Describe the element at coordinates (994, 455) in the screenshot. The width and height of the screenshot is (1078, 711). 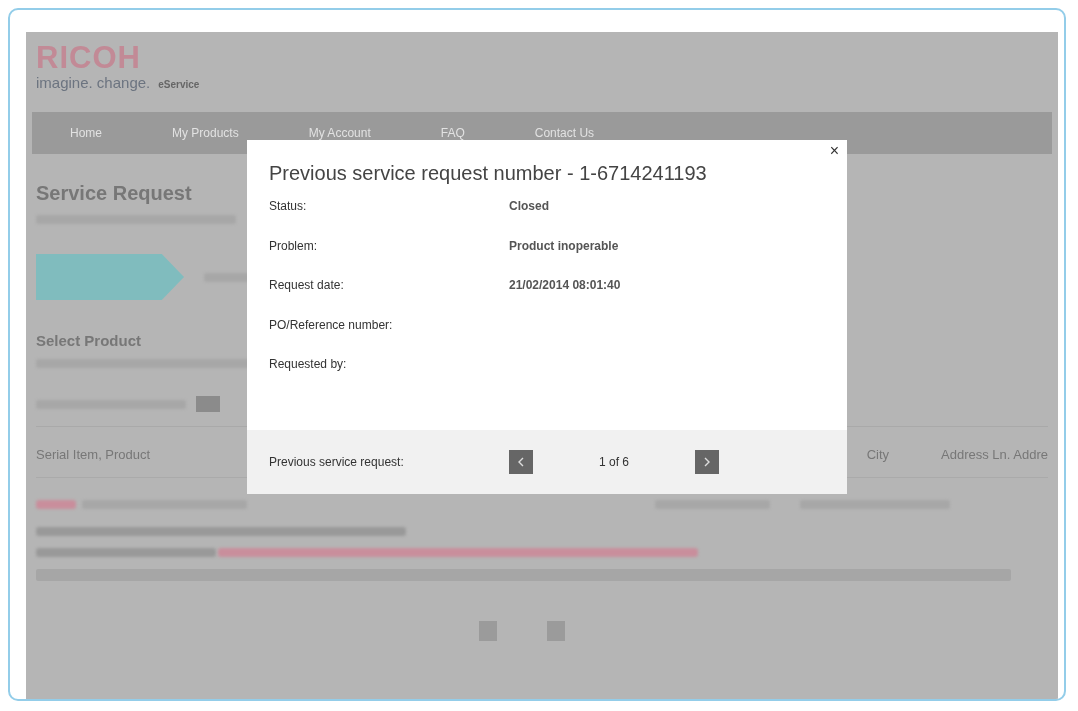
I see `column-header: Address Ln. Addre` at that location.